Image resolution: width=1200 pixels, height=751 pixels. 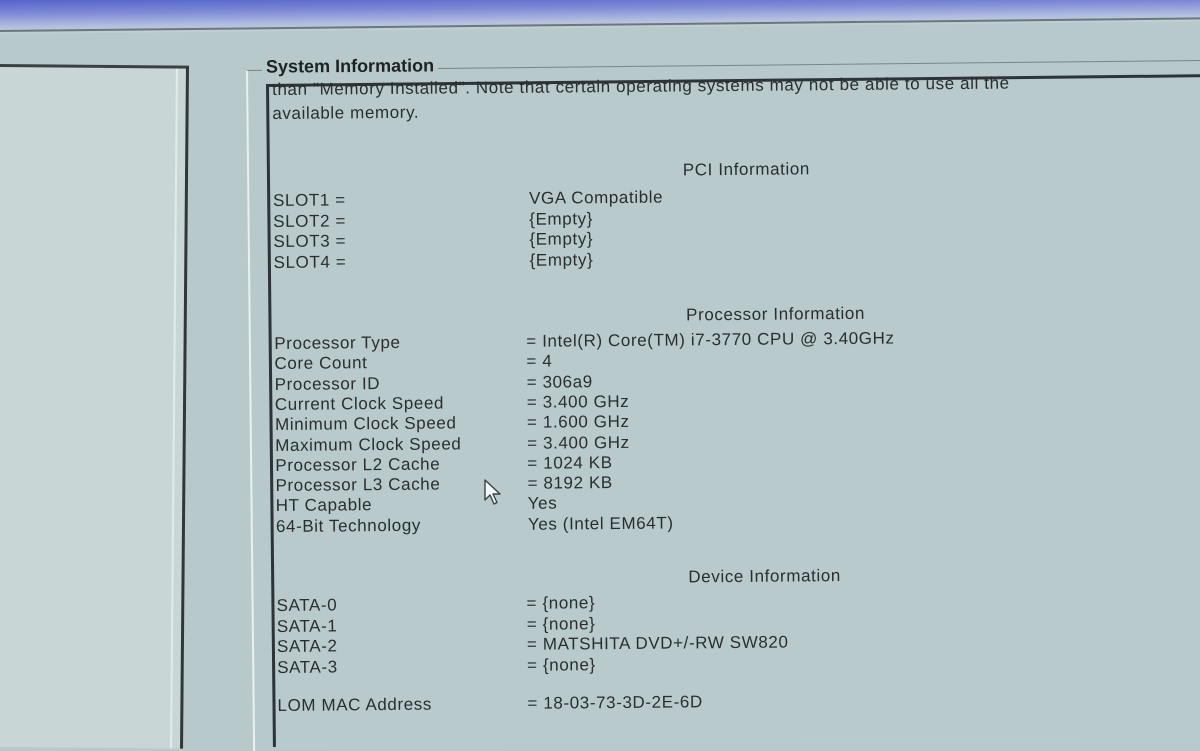 I want to click on sata-device-label: SATA-1, so click(x=307, y=626).